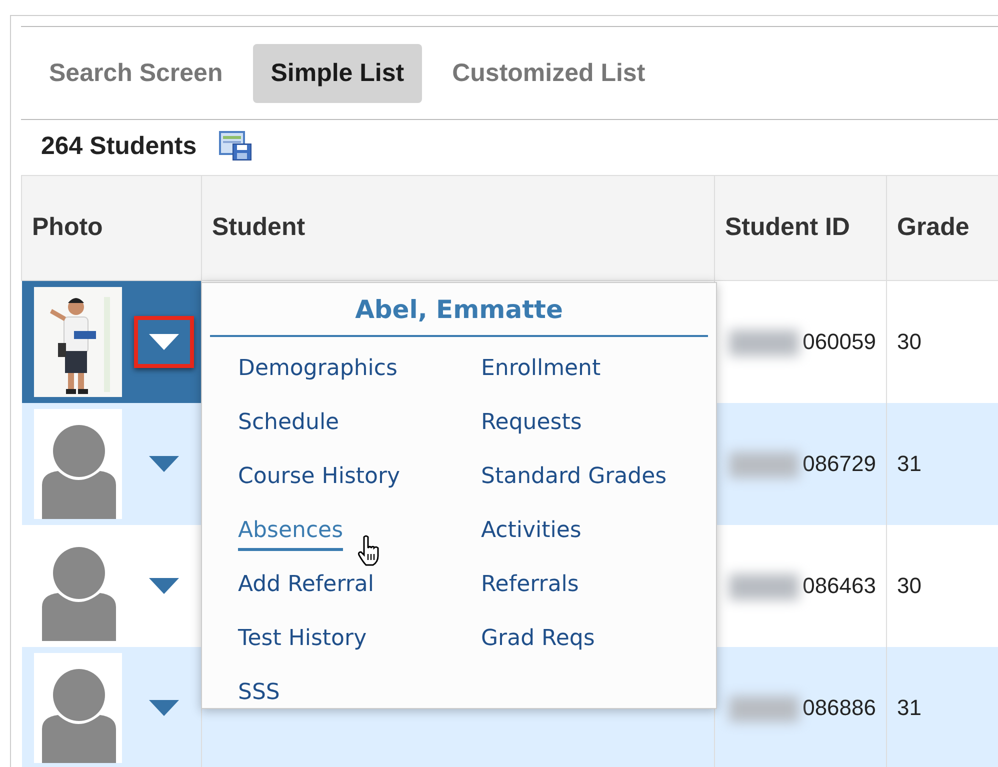  Describe the element at coordinates (459, 313) in the screenshot. I see `popup-title: Abel, Emmatte` at that location.